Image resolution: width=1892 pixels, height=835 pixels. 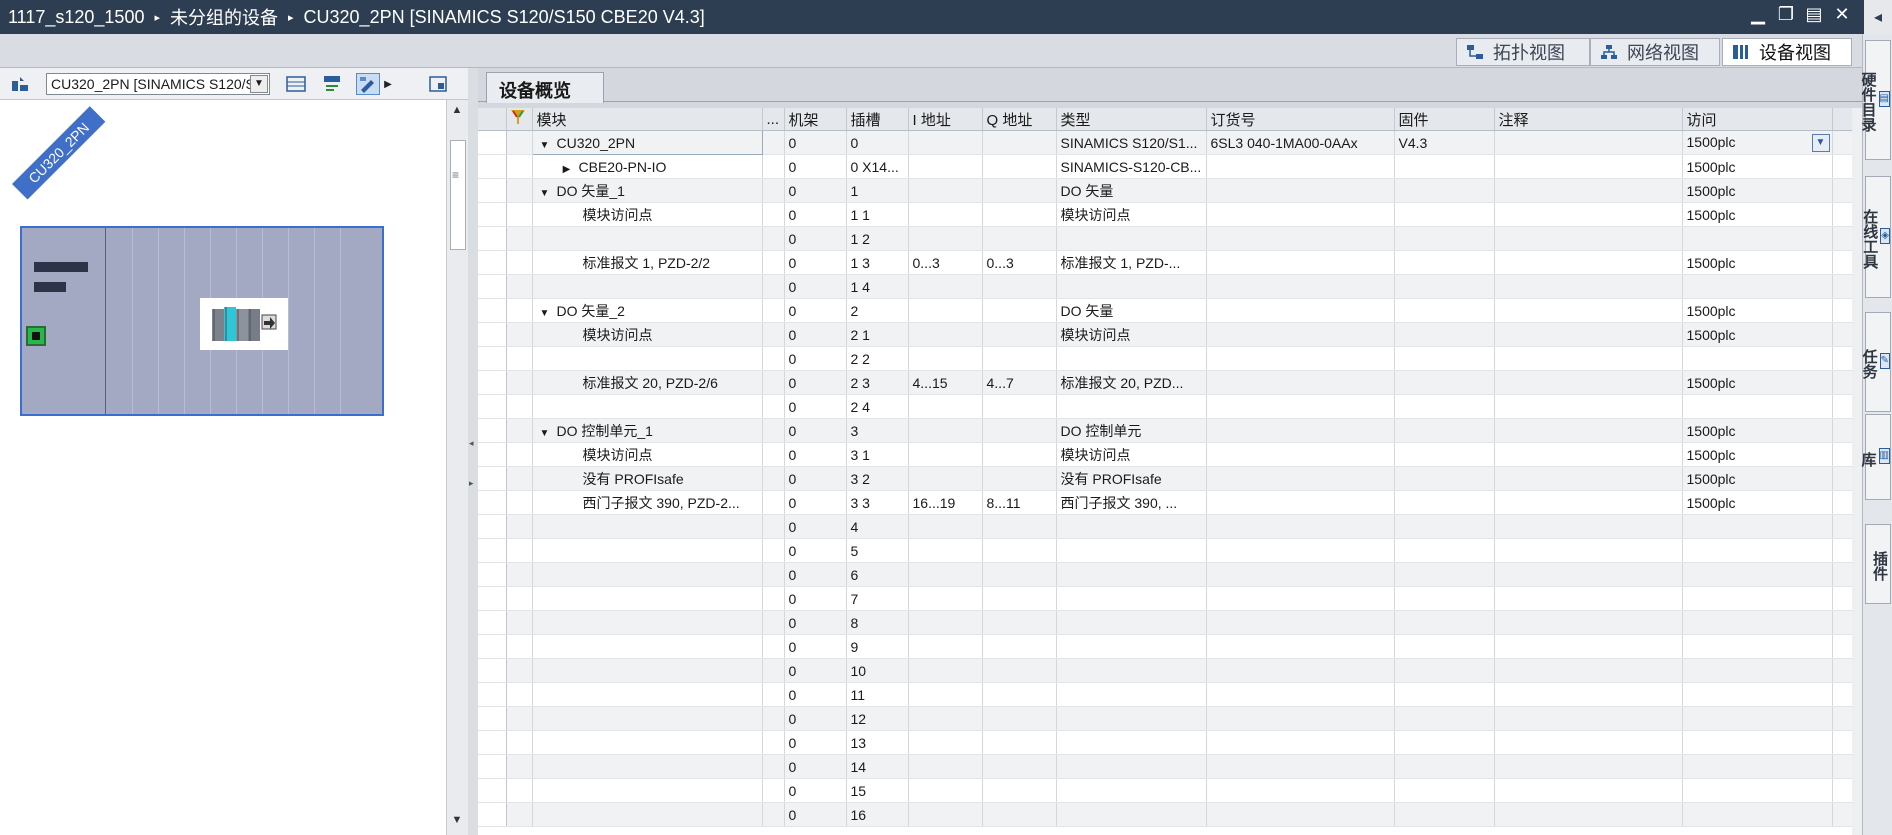 I want to click on slot-cell: 2 4, so click(x=877, y=406).